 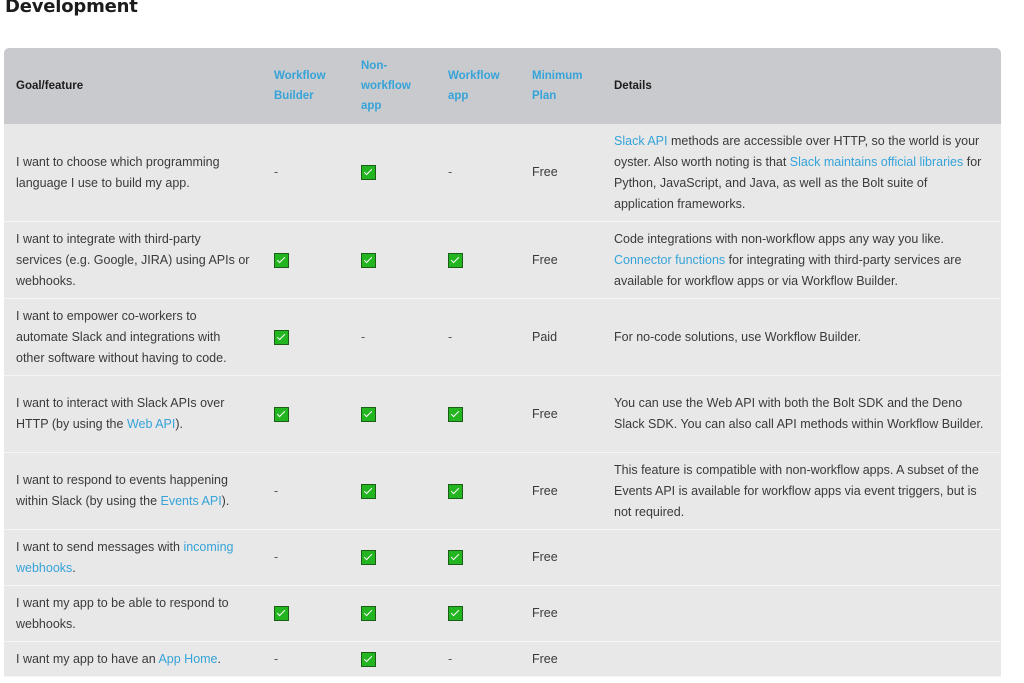 I want to click on header-workflow-builder-link: Workflow Builder, so click(x=305, y=86).